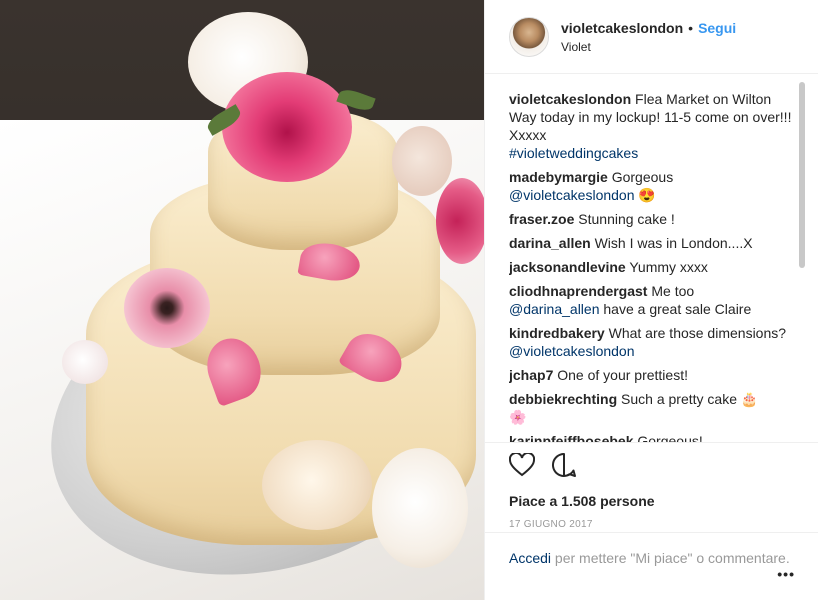 This screenshot has width=818, height=600. Describe the element at coordinates (786, 574) in the screenshot. I see `more-options-icon: •••` at that location.